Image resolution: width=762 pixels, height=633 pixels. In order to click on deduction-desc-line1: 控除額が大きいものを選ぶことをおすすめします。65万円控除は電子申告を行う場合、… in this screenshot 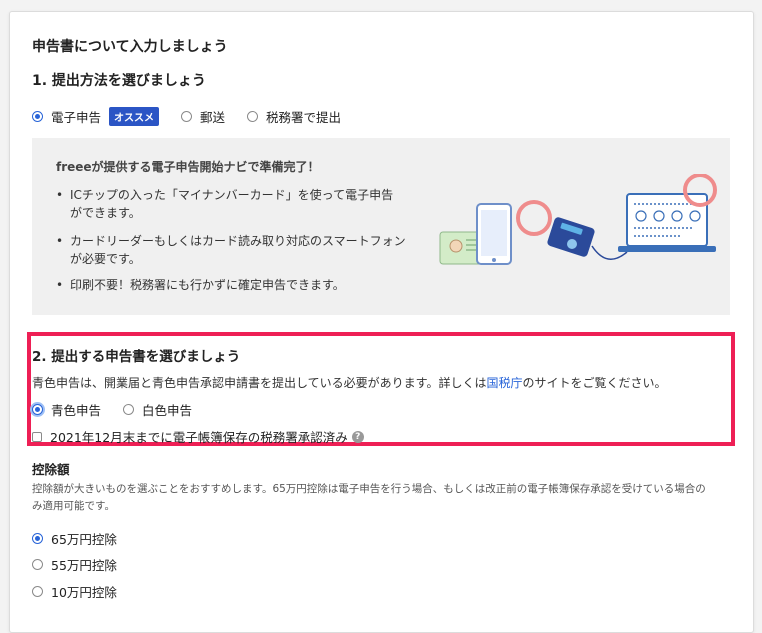, I will do `click(369, 489)`.